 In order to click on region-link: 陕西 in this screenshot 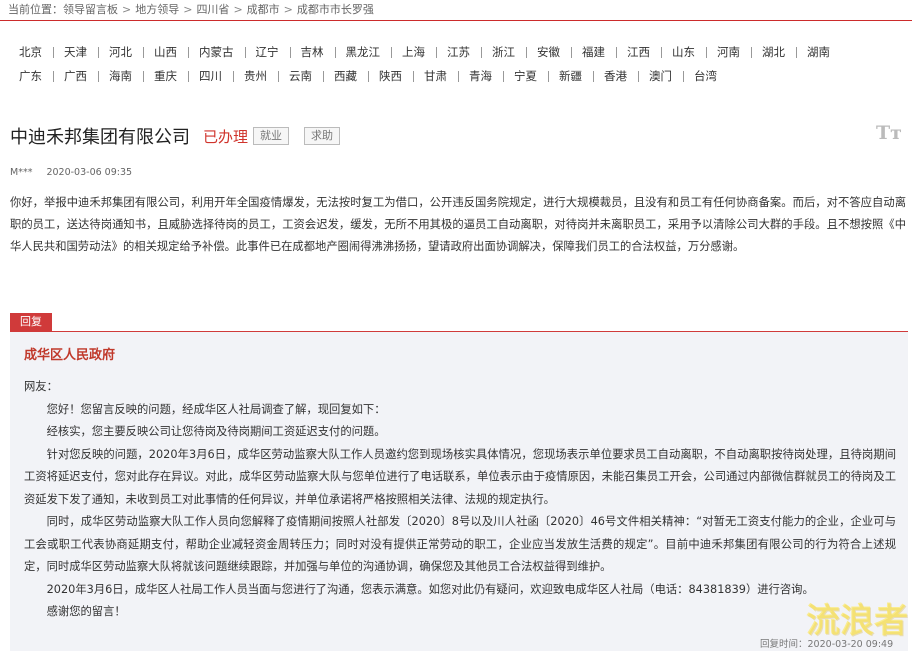, I will do `click(390, 76)`.